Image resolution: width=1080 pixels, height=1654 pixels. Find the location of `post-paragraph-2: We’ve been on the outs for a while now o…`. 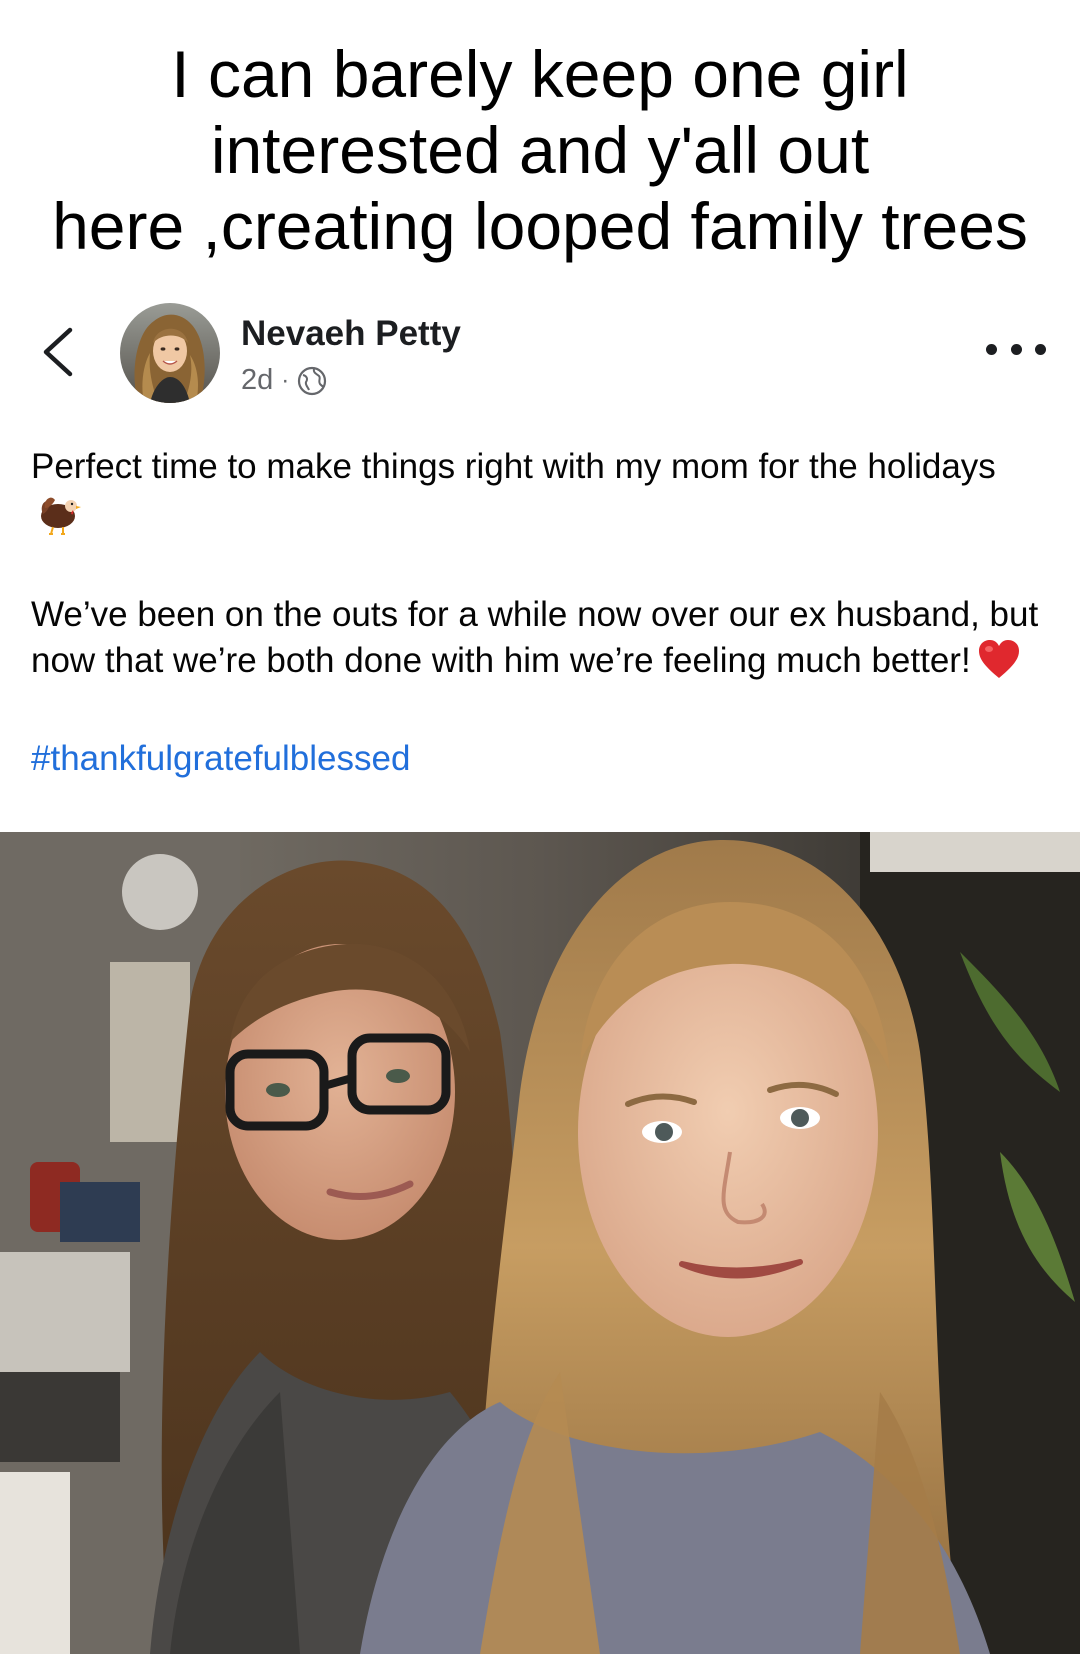

post-paragraph-2: We’ve been on the outs for a while now o… is located at coordinates (536, 642).